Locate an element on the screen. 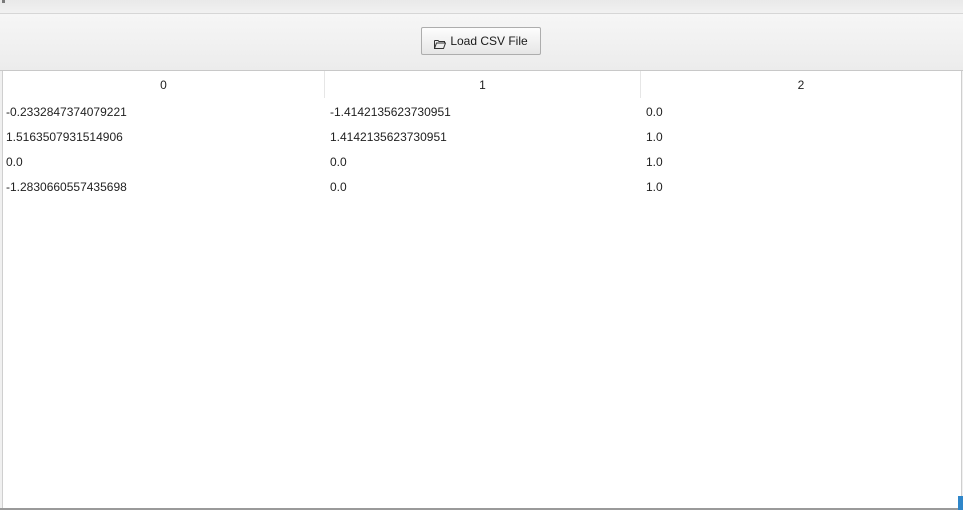 The width and height of the screenshot is (963, 510). table-cell: 1.5163507931514906 is located at coordinates (164, 136).